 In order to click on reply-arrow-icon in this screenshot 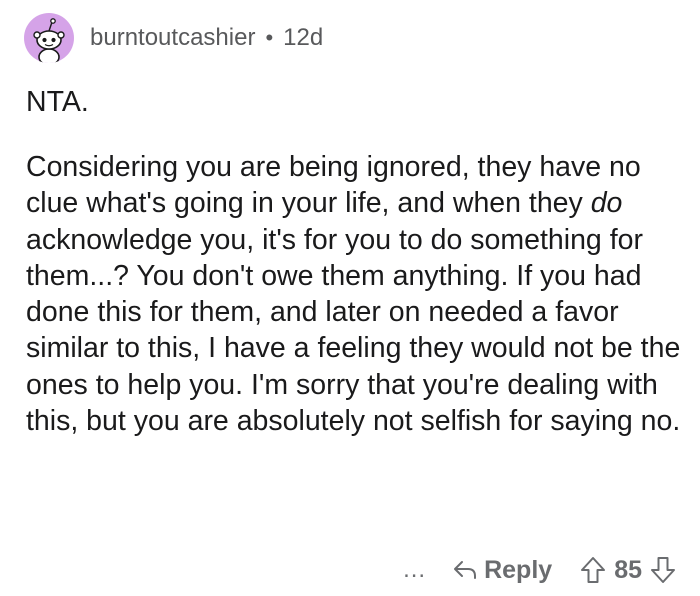, I will do `click(465, 570)`.